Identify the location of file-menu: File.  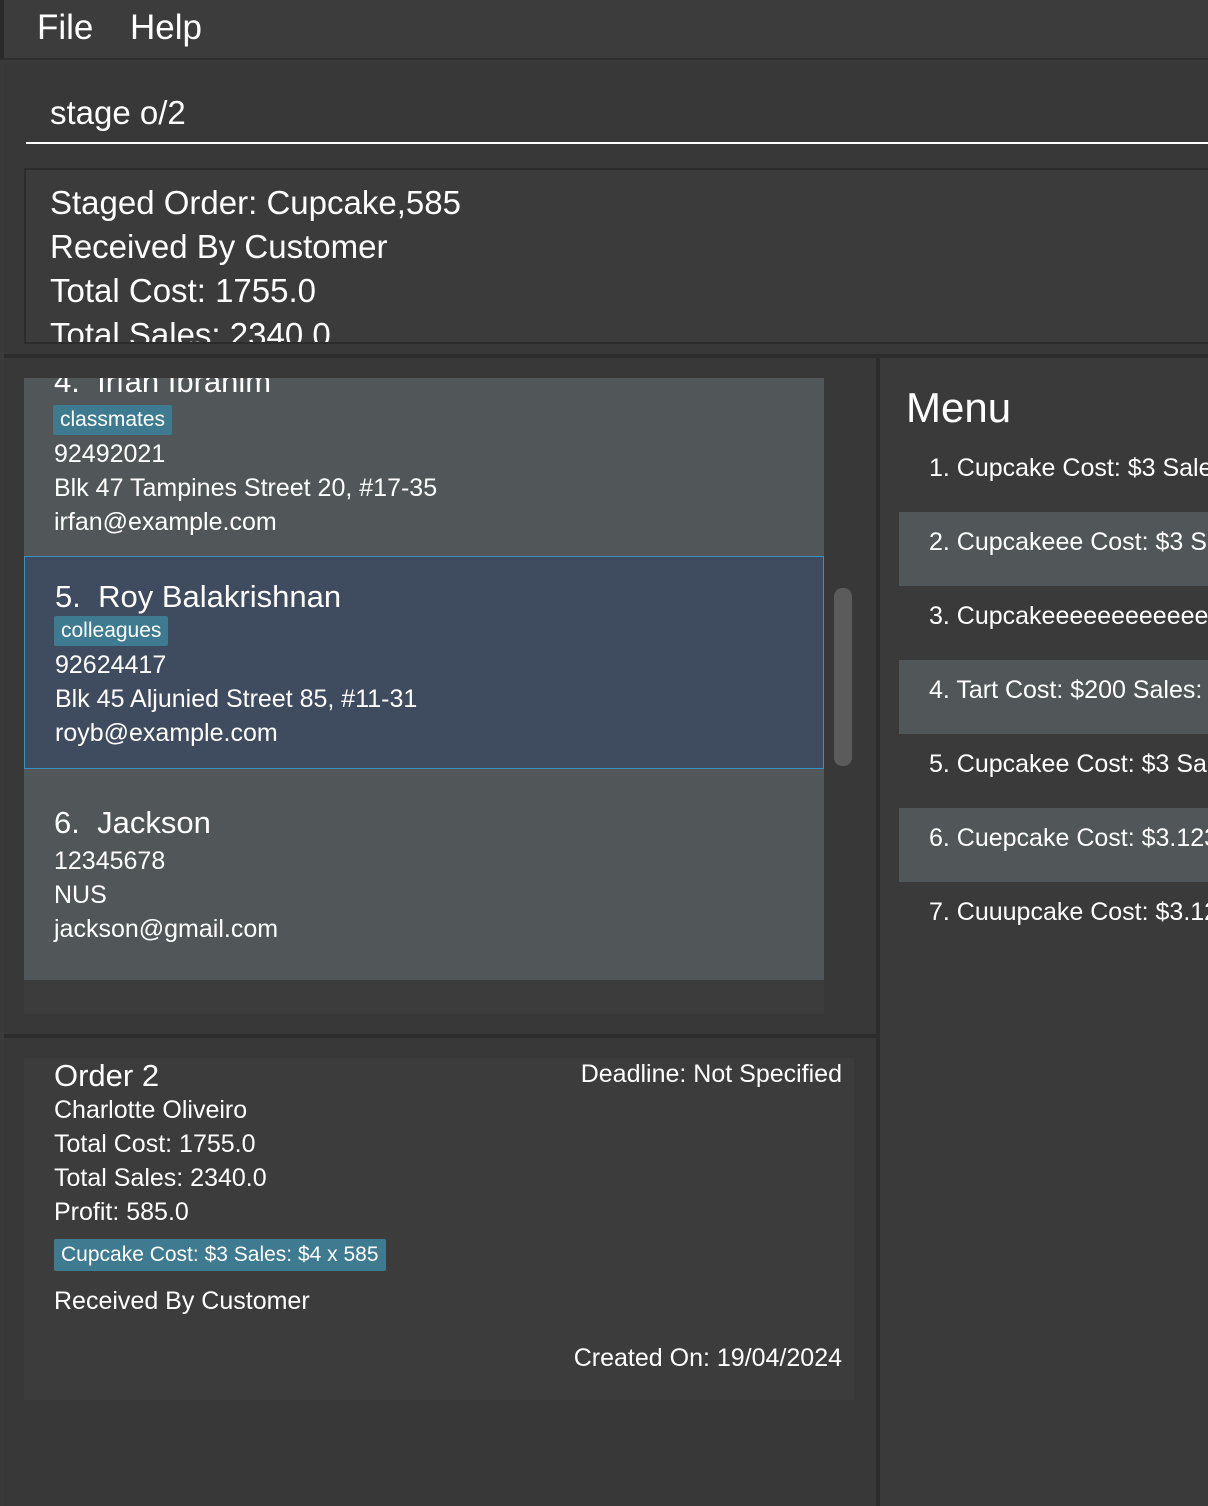
(65, 28).